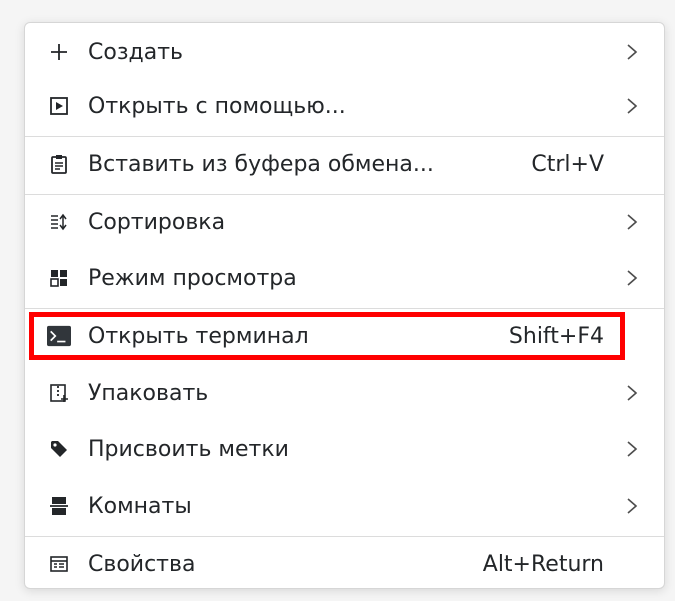 The image size is (675, 601). What do you see at coordinates (59, 564) in the screenshot?
I see `properties-icon` at bounding box center [59, 564].